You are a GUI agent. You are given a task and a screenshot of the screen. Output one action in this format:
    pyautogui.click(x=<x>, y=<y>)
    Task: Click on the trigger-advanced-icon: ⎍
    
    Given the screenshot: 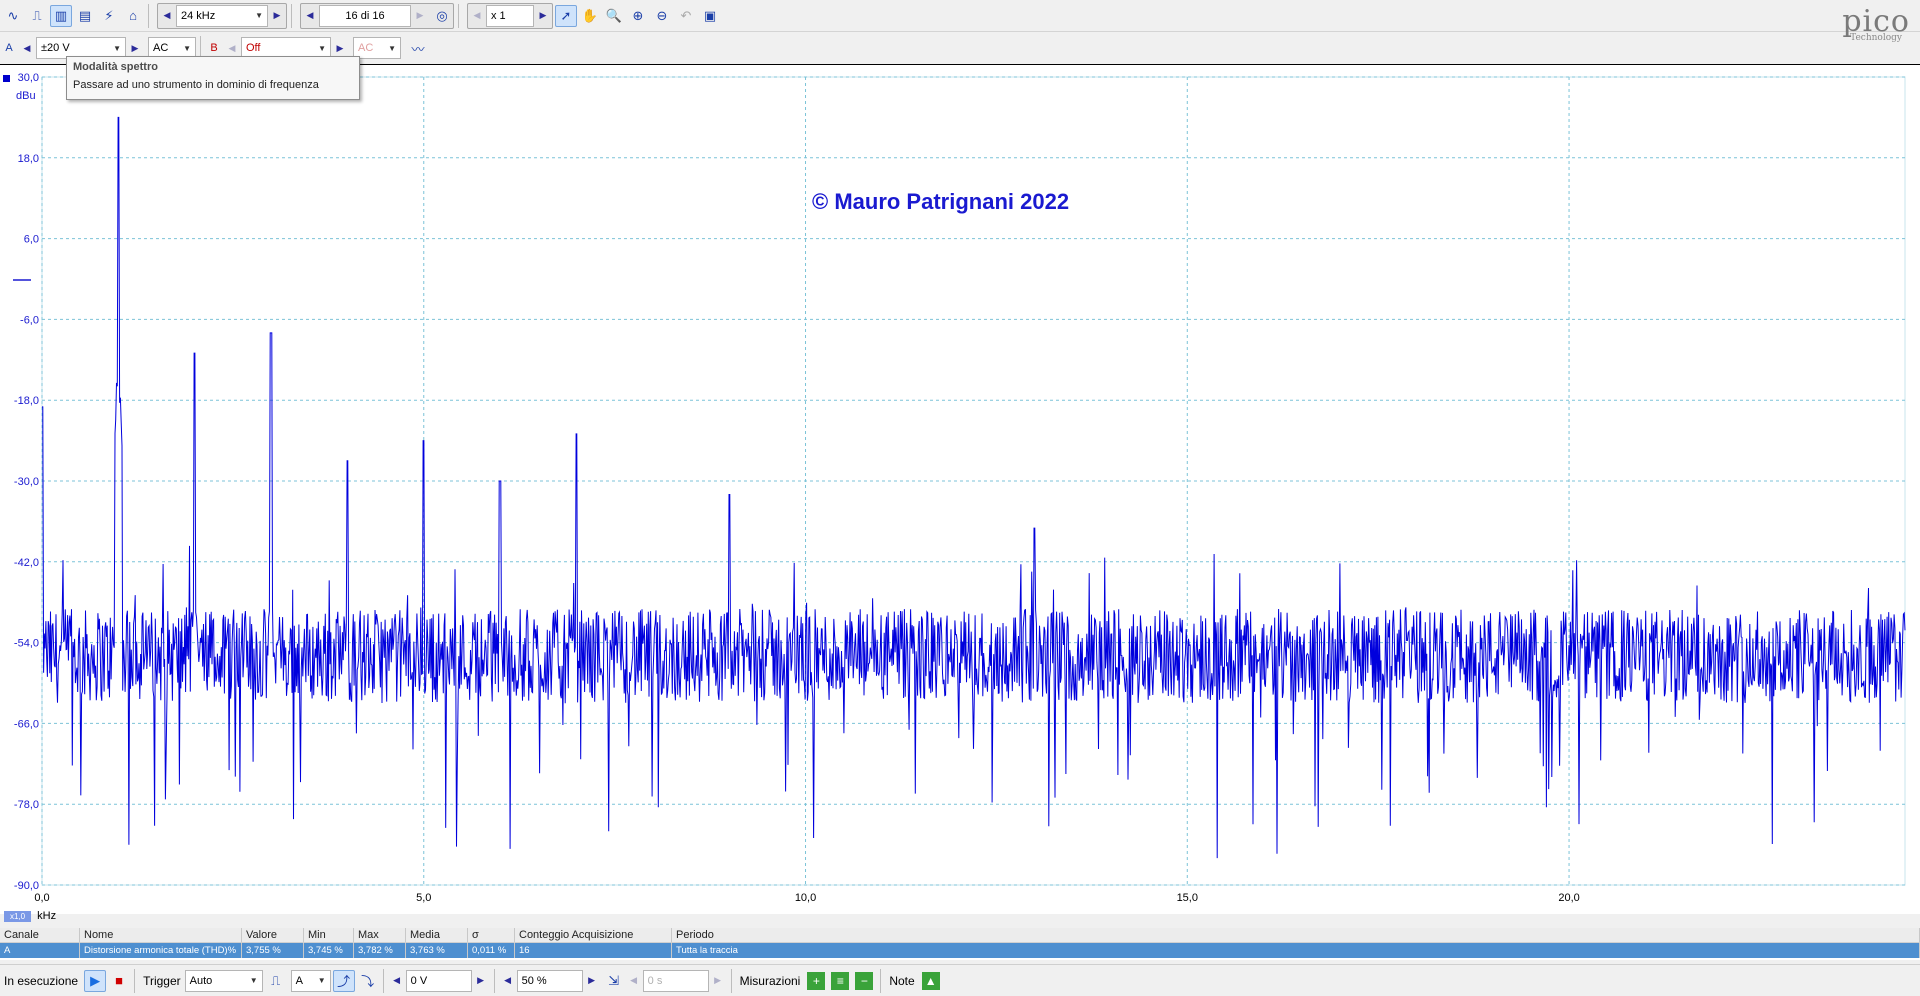 What is the action you would take?
    pyautogui.click(x=276, y=981)
    